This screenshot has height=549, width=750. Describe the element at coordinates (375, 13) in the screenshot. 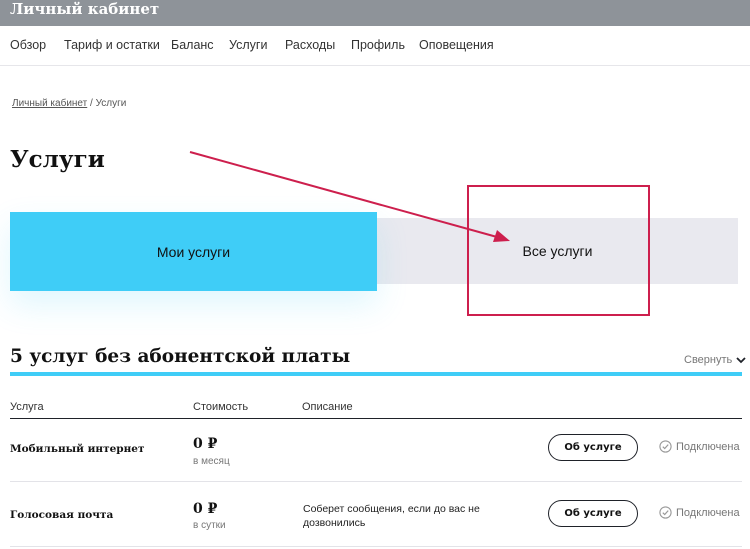

I see `top-bar: Личный кабинет` at that location.